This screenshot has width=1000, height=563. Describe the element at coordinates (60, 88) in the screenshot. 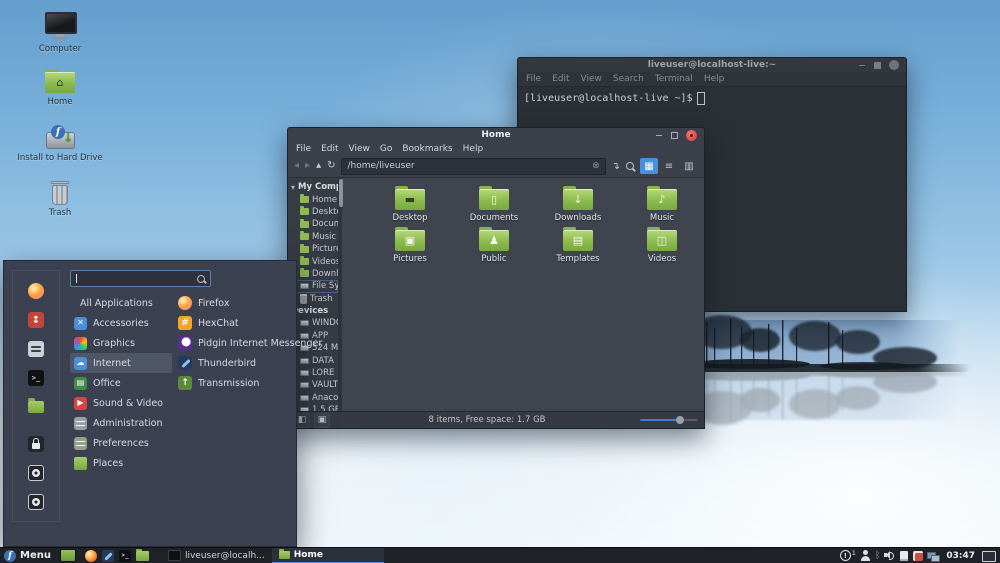

I see `desktop-icon-home: ⌂ Home` at that location.